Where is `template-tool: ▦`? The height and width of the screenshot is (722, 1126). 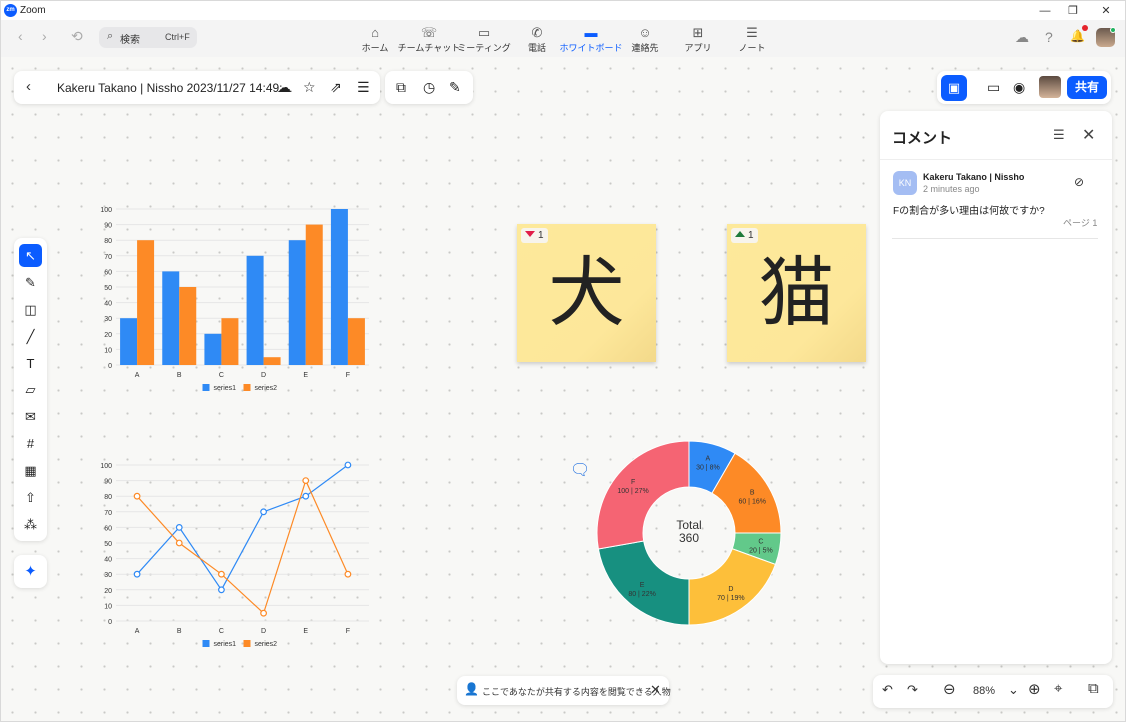
template-tool: ▦ is located at coordinates (30, 470).